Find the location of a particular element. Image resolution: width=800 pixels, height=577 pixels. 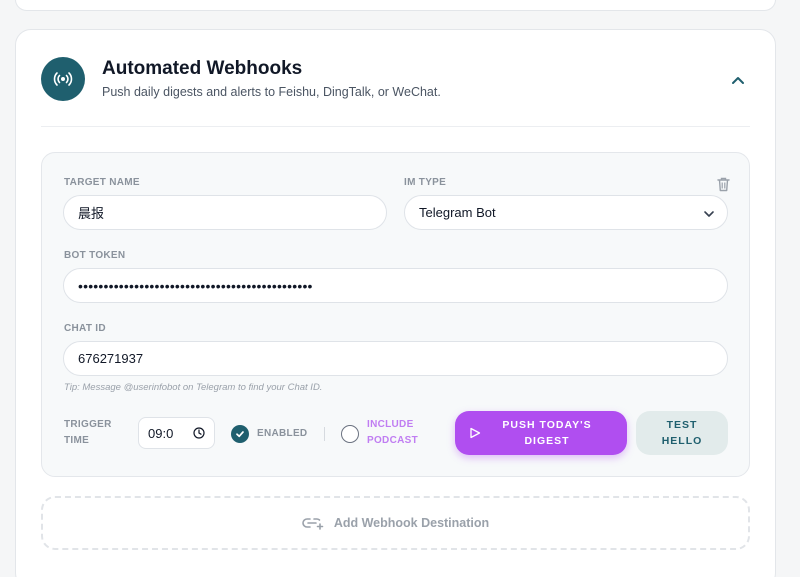

trigger-time-input: 09:0 is located at coordinates (176, 433).